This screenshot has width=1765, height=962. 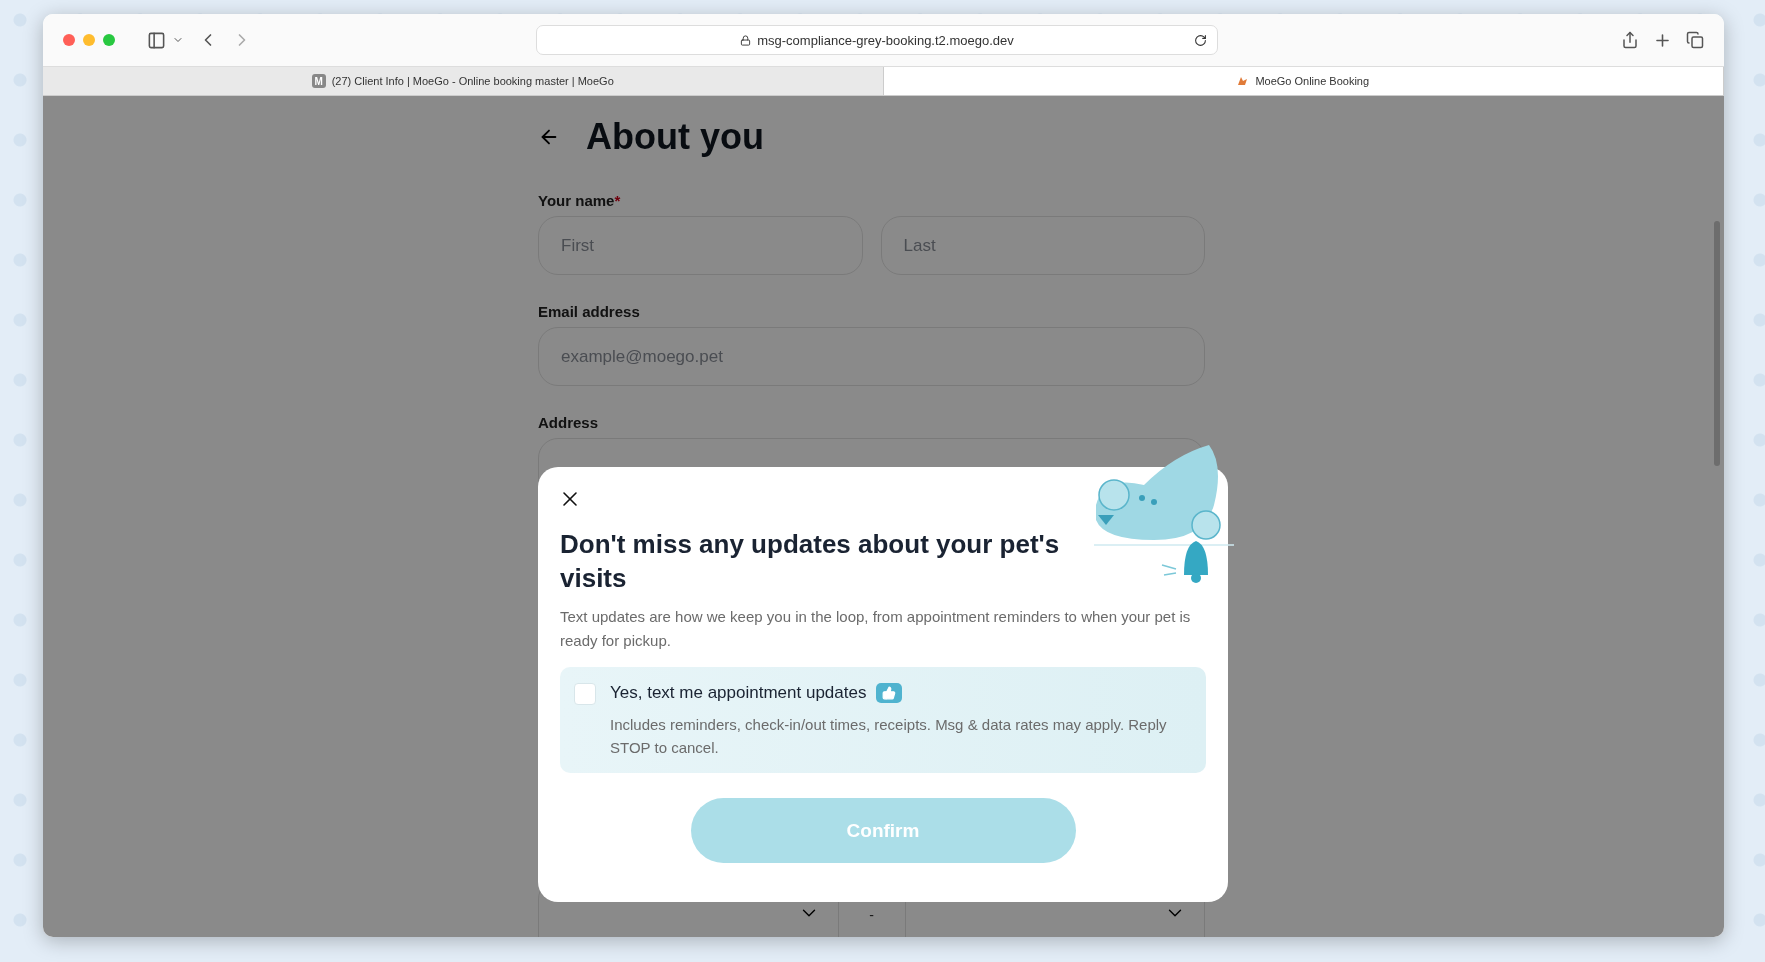 I want to click on lock-icon, so click(x=746, y=40).